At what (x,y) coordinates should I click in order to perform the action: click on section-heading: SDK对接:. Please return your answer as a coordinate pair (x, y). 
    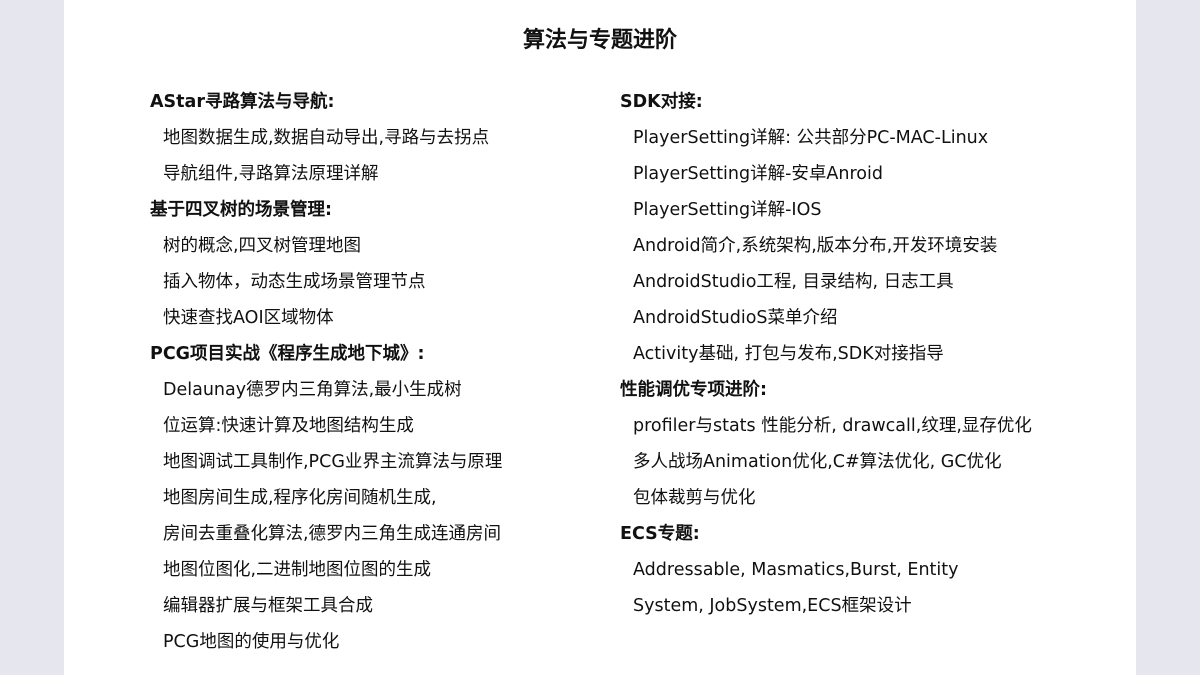
    Looking at the image, I should click on (661, 102).